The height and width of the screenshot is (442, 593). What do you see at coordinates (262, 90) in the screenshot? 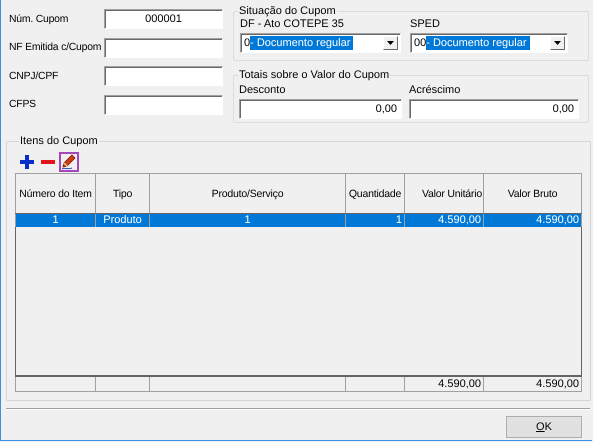
I see `field-label: Desconto` at bounding box center [262, 90].